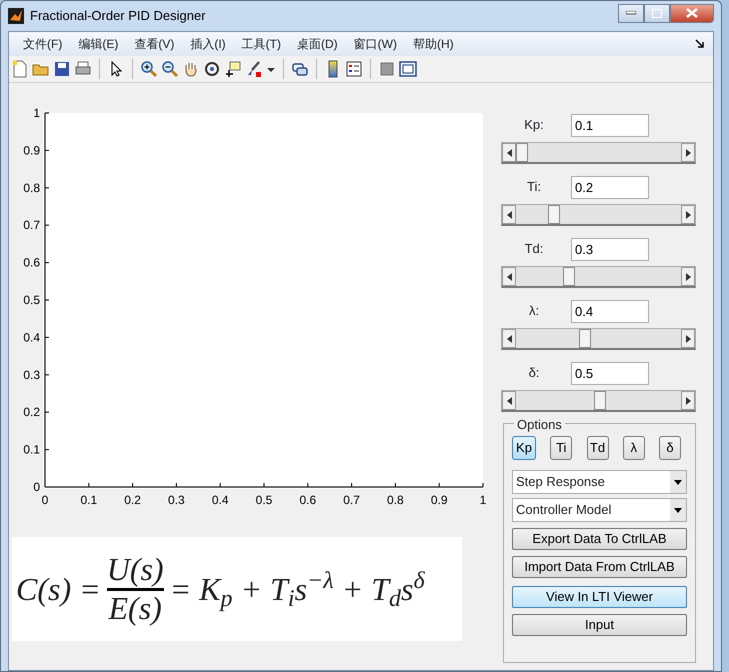  What do you see at coordinates (58, 589) in the screenshot?
I see `formula-text: C(s) =` at bounding box center [58, 589].